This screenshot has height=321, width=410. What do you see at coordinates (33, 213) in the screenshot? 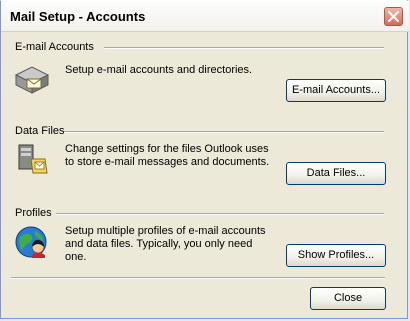
I see `profiles-section-label: Profiles` at bounding box center [33, 213].